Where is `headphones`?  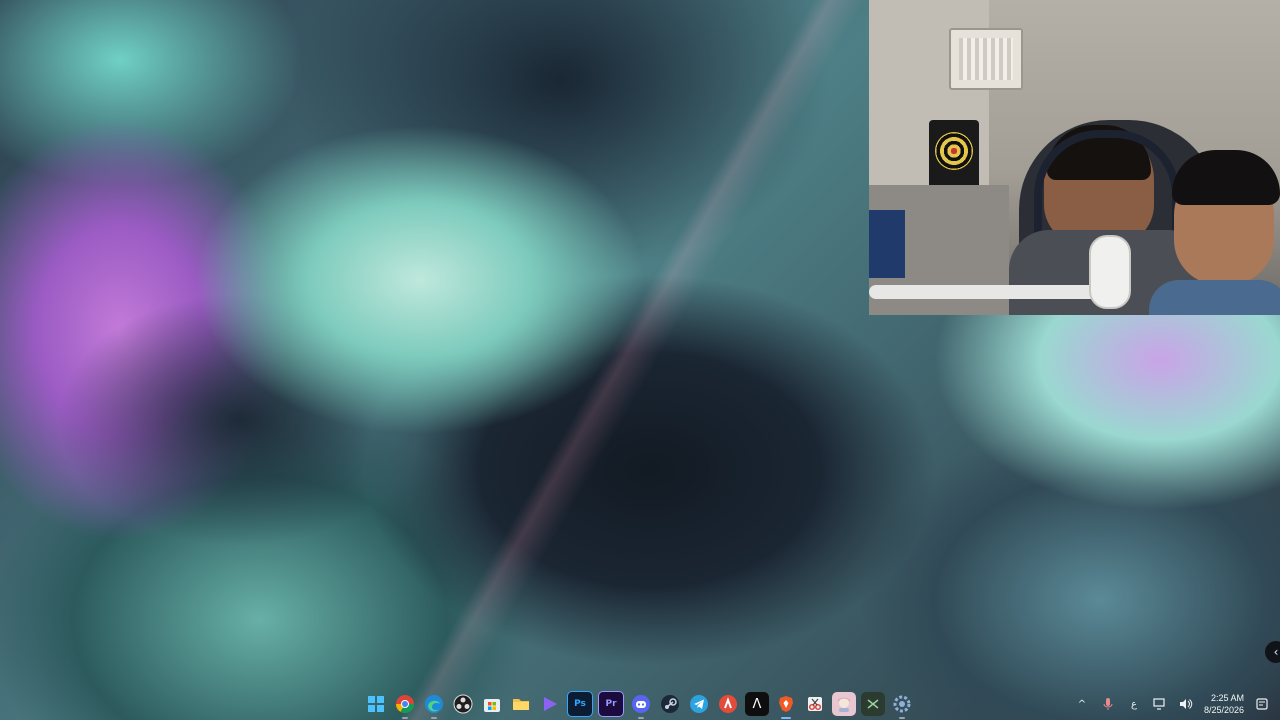 headphones is located at coordinates (1107, 184).